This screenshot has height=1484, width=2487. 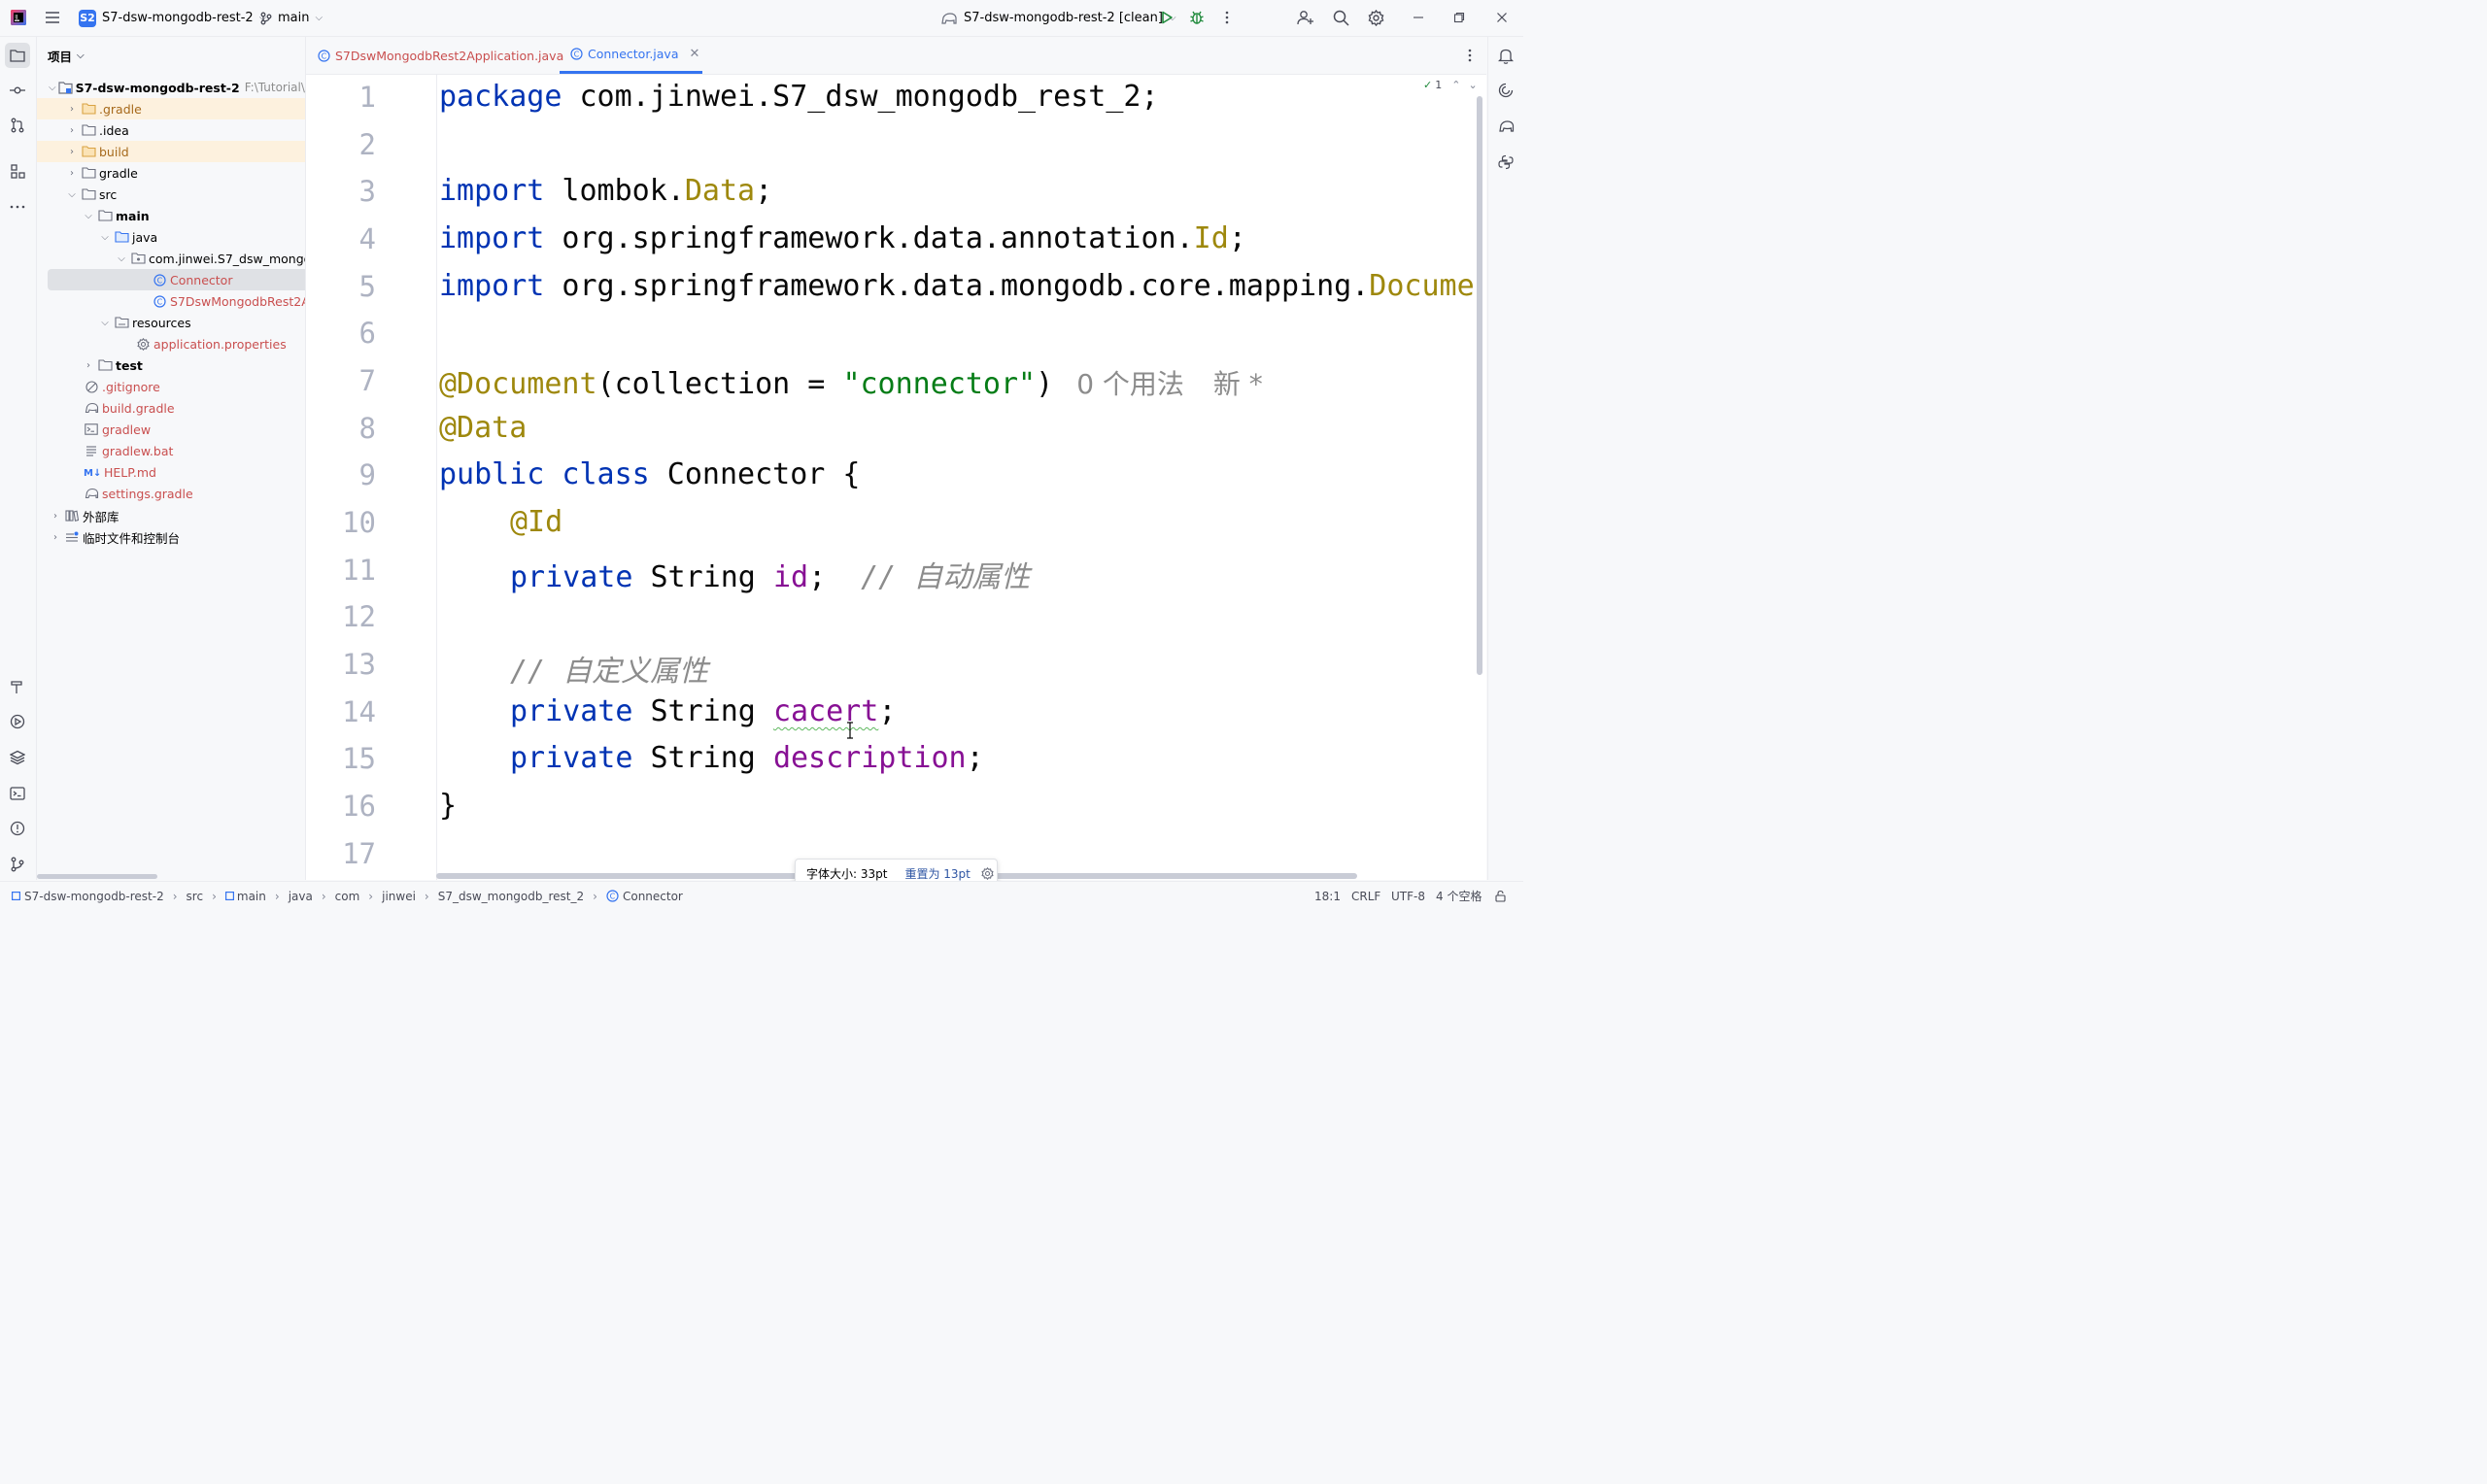 What do you see at coordinates (747, 758) in the screenshot?
I see `code-line: private String description;` at bounding box center [747, 758].